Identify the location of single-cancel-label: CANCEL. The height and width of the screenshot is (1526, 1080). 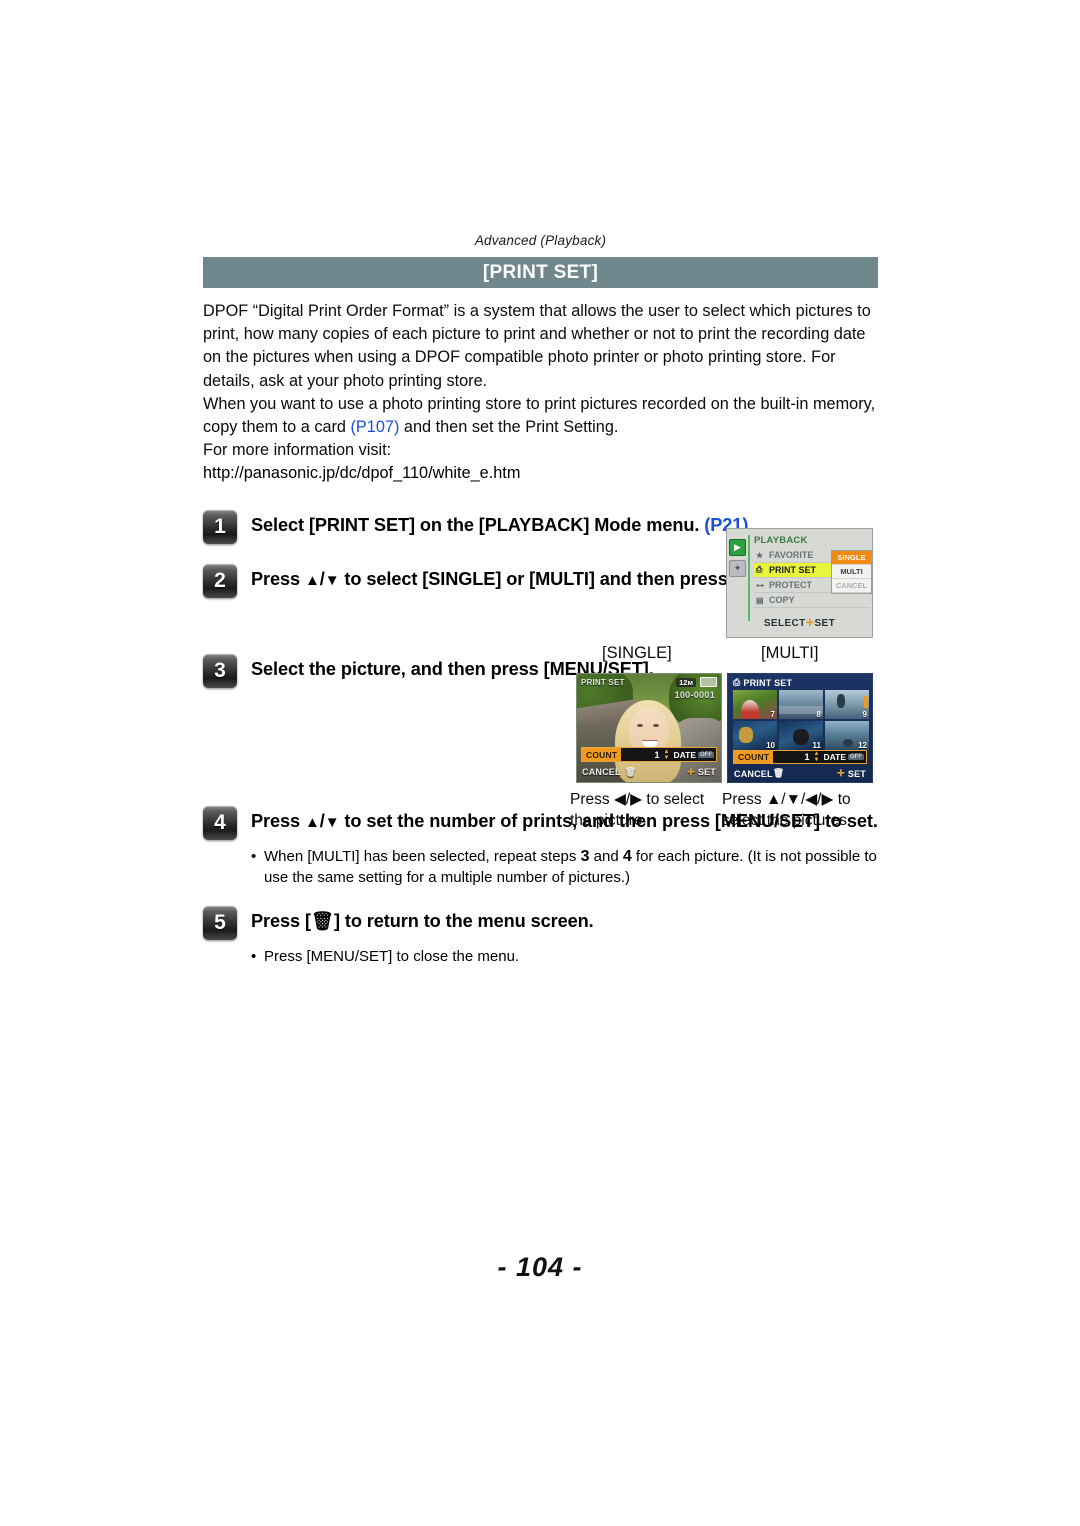
(601, 772).